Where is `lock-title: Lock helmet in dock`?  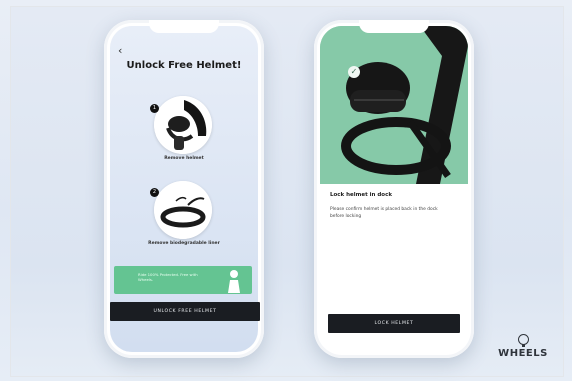 lock-title: Lock helmet in dock is located at coordinates (361, 195).